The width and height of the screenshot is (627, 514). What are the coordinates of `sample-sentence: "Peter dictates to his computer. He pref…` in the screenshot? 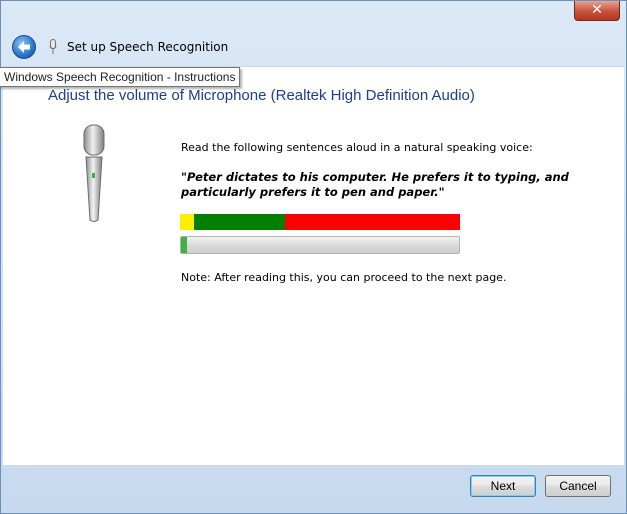 It's located at (375, 184).